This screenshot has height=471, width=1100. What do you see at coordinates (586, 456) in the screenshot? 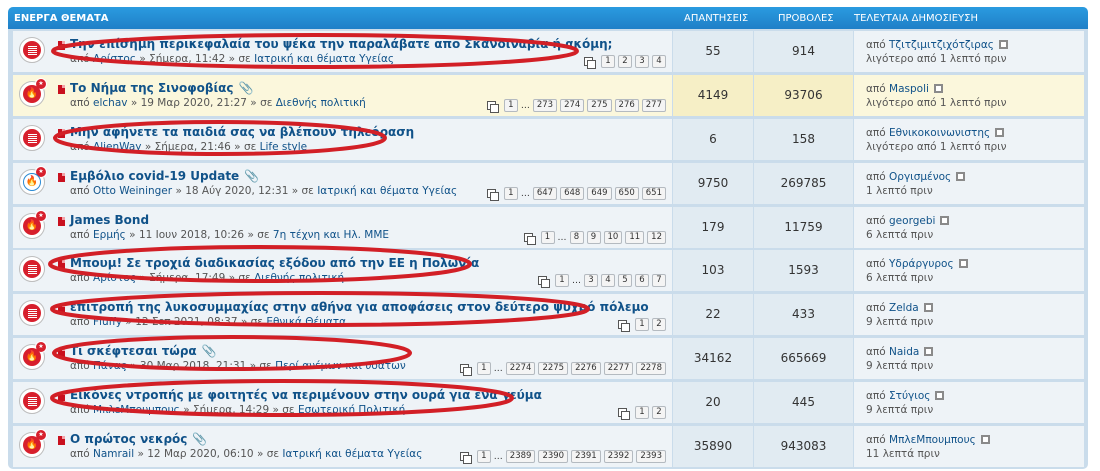
I see `page-link: 2391` at bounding box center [586, 456].